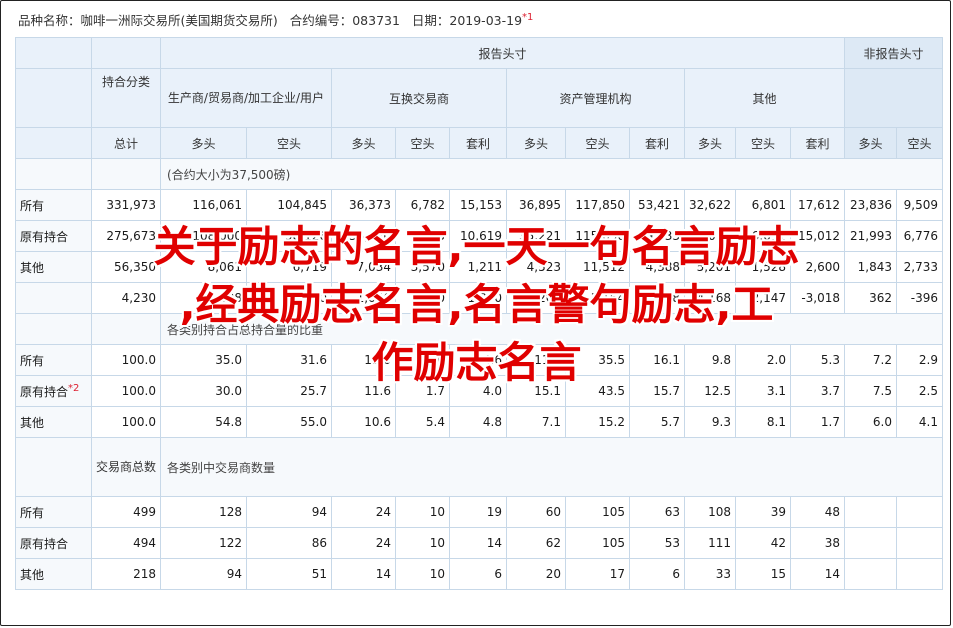  I want to click on value-cell: 12.5, so click(710, 391).